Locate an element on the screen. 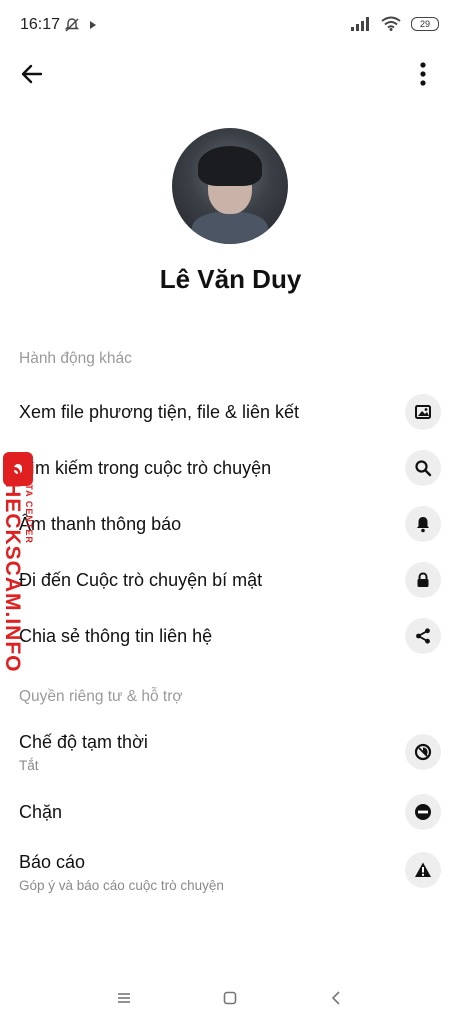 The image size is (461, 1024). row-label: Chế độ tạm thời is located at coordinates (83, 742).